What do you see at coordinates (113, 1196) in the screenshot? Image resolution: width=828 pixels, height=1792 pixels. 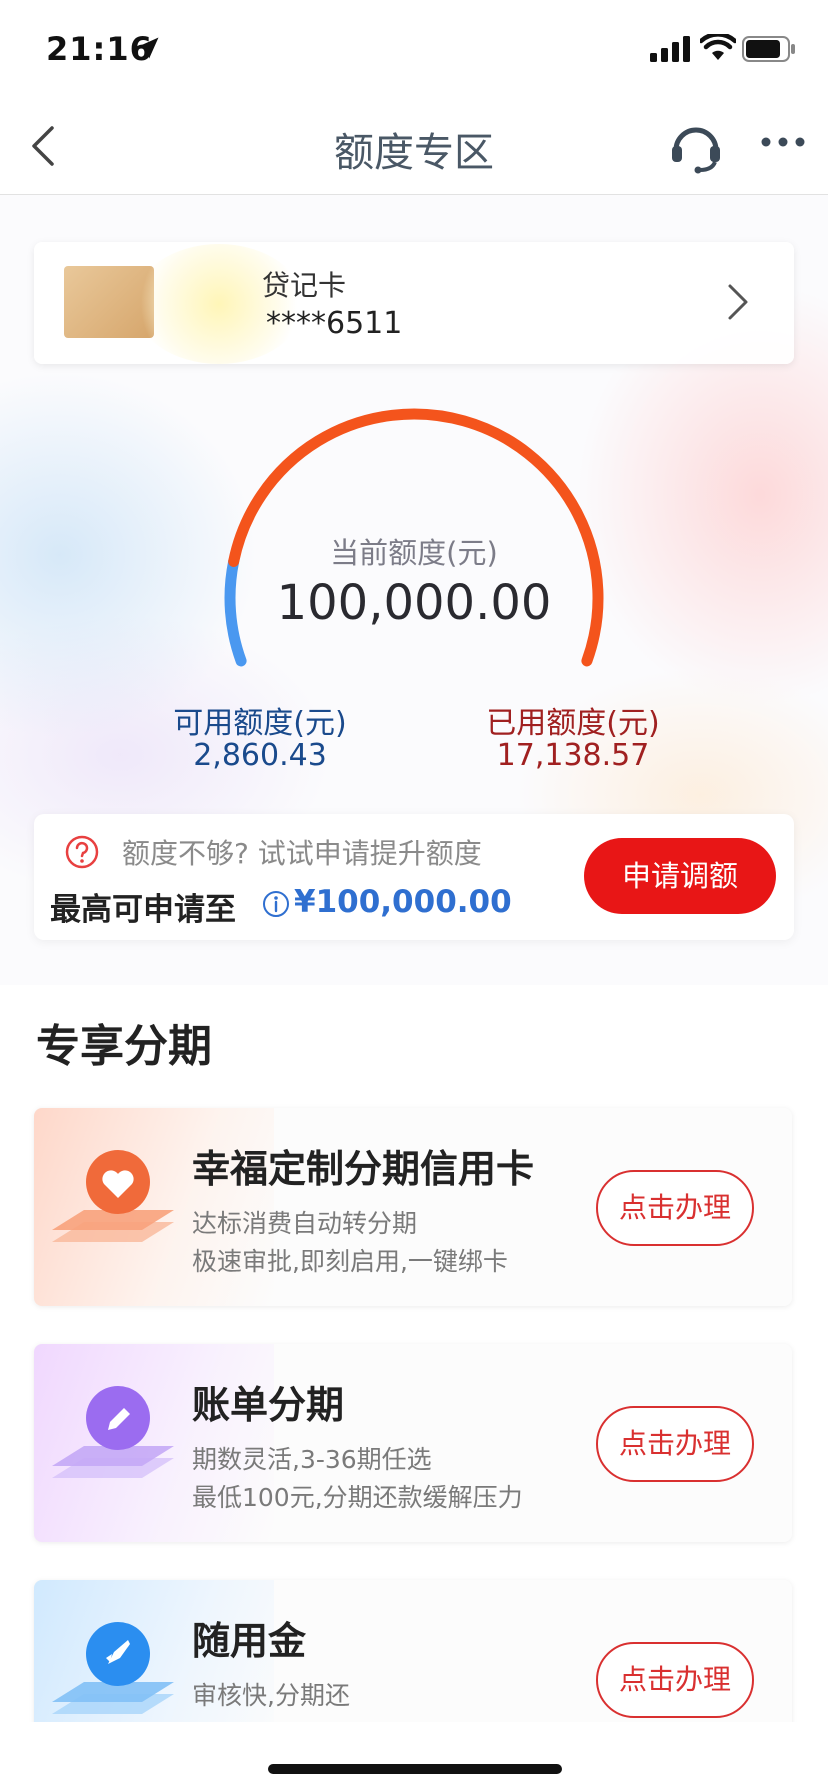 I see `heart-icon` at bounding box center [113, 1196].